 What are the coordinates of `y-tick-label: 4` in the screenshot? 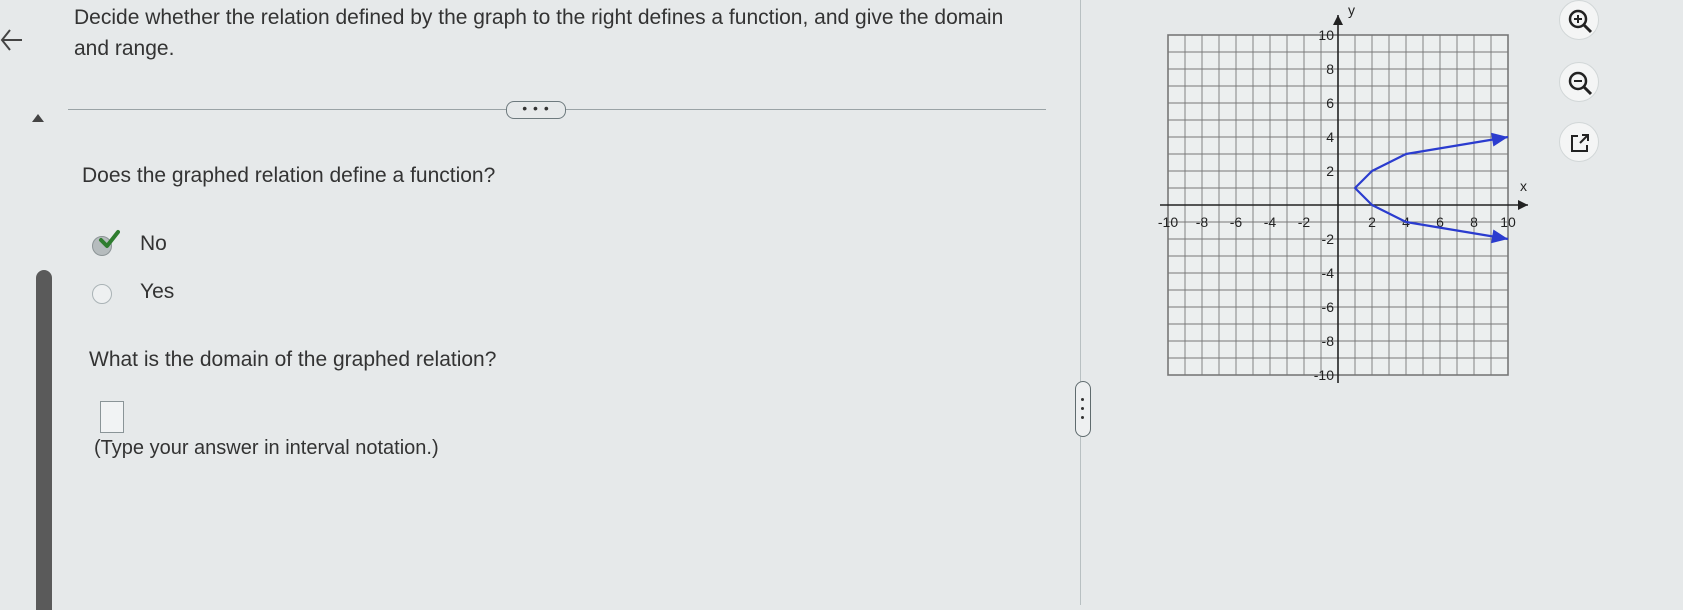 It's located at (1330, 137).